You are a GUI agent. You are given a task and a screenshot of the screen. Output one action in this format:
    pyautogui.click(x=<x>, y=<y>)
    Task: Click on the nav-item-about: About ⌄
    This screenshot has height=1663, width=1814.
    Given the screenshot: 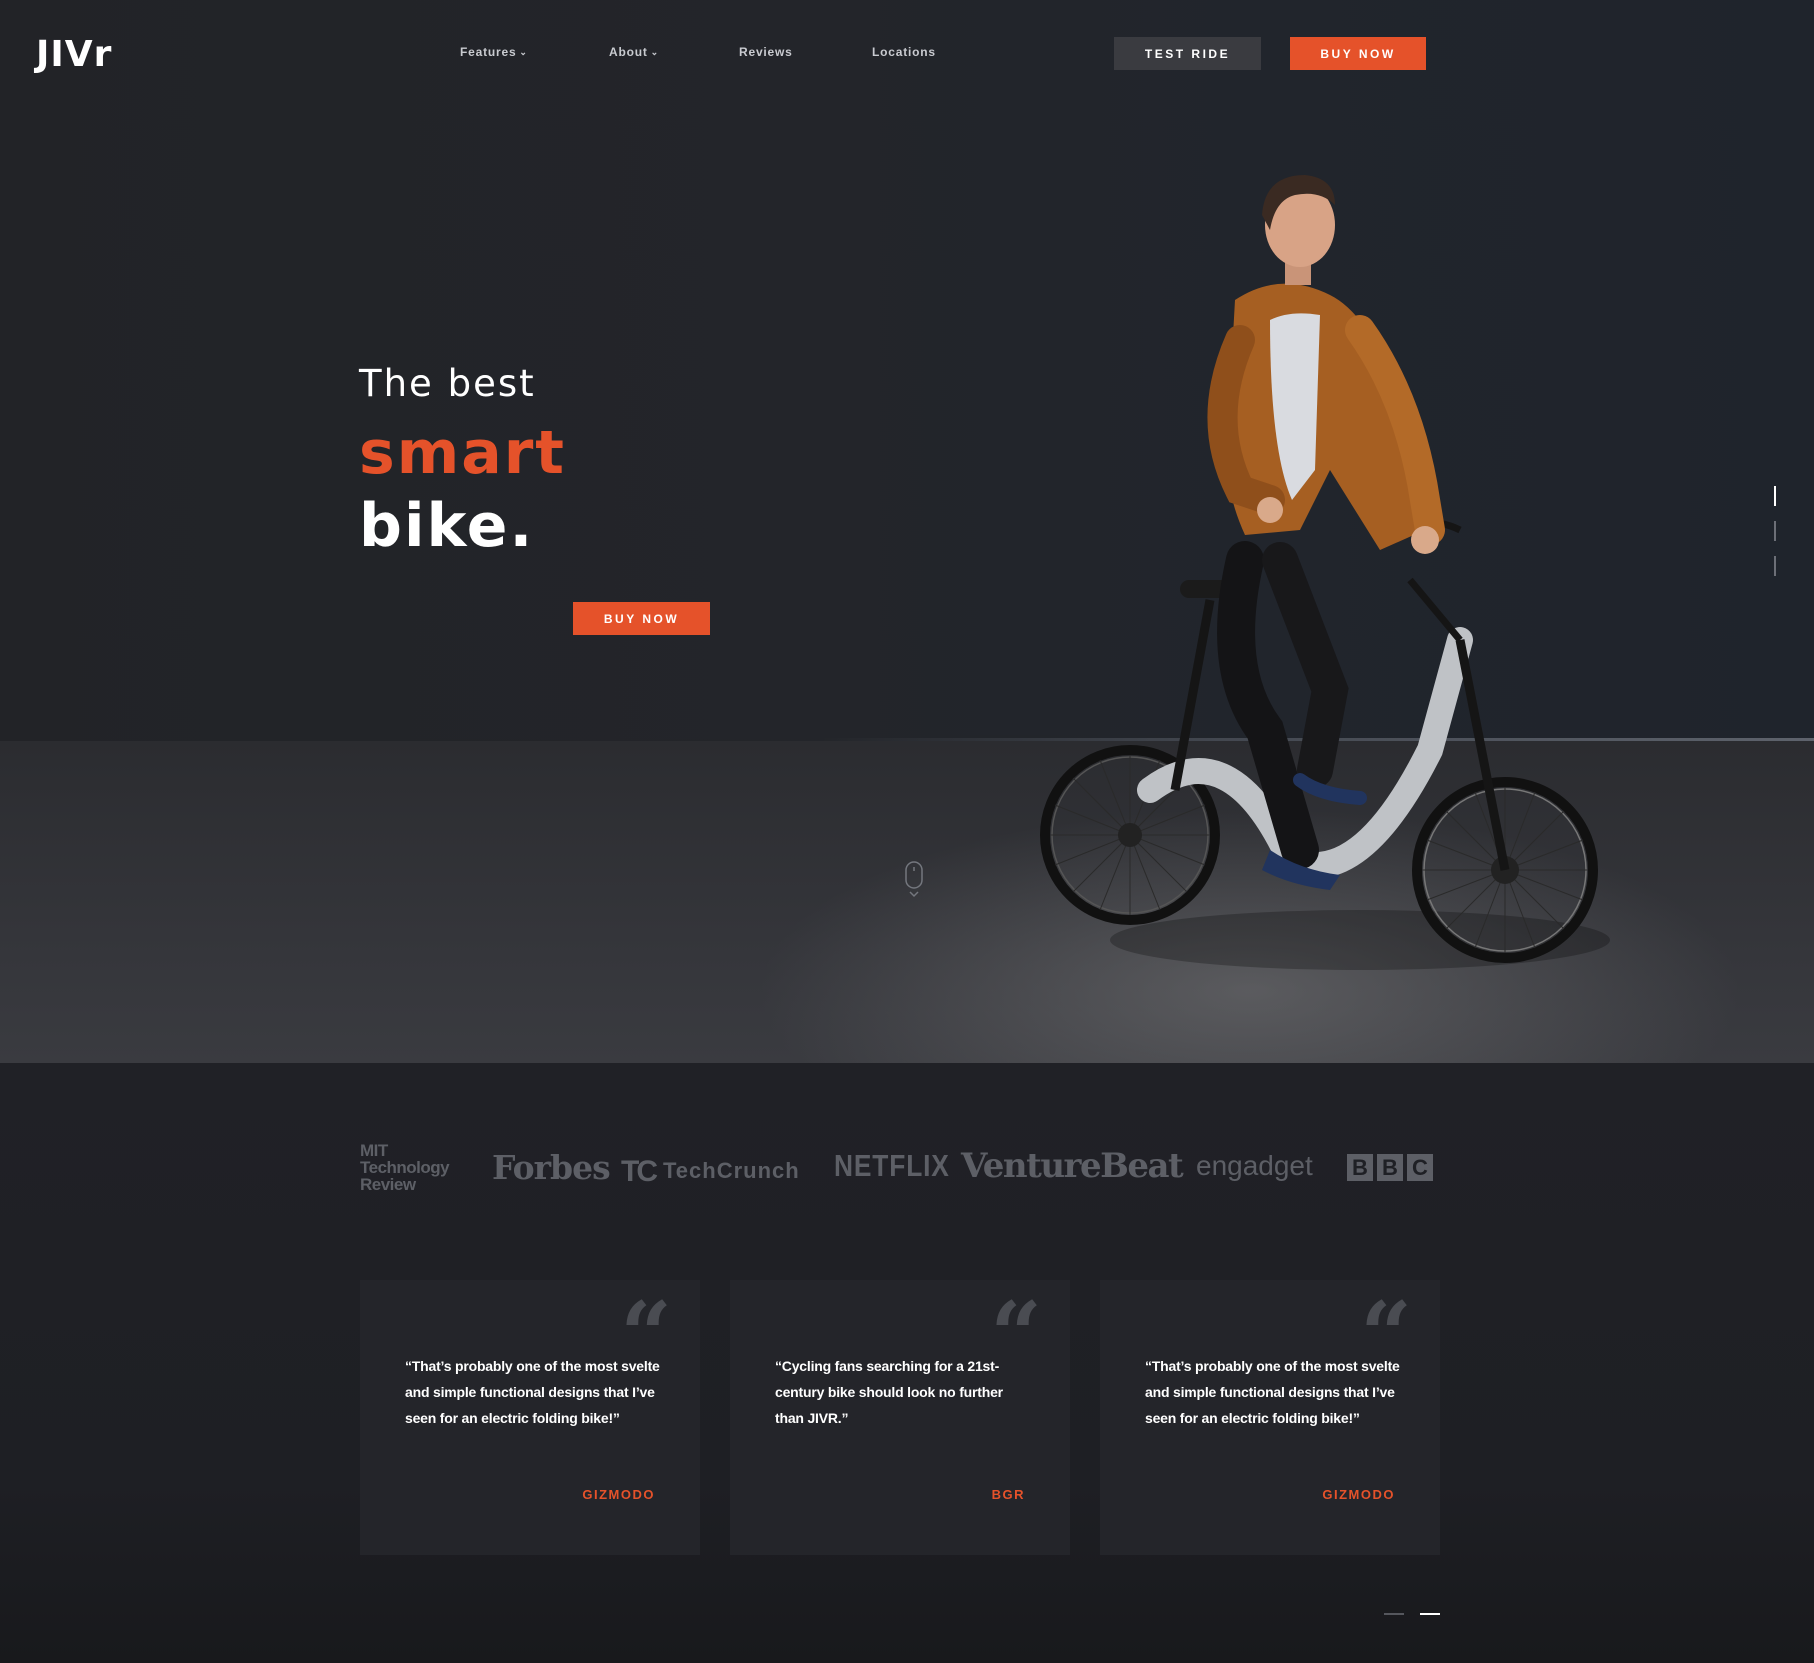 What is the action you would take?
    pyautogui.click(x=634, y=52)
    